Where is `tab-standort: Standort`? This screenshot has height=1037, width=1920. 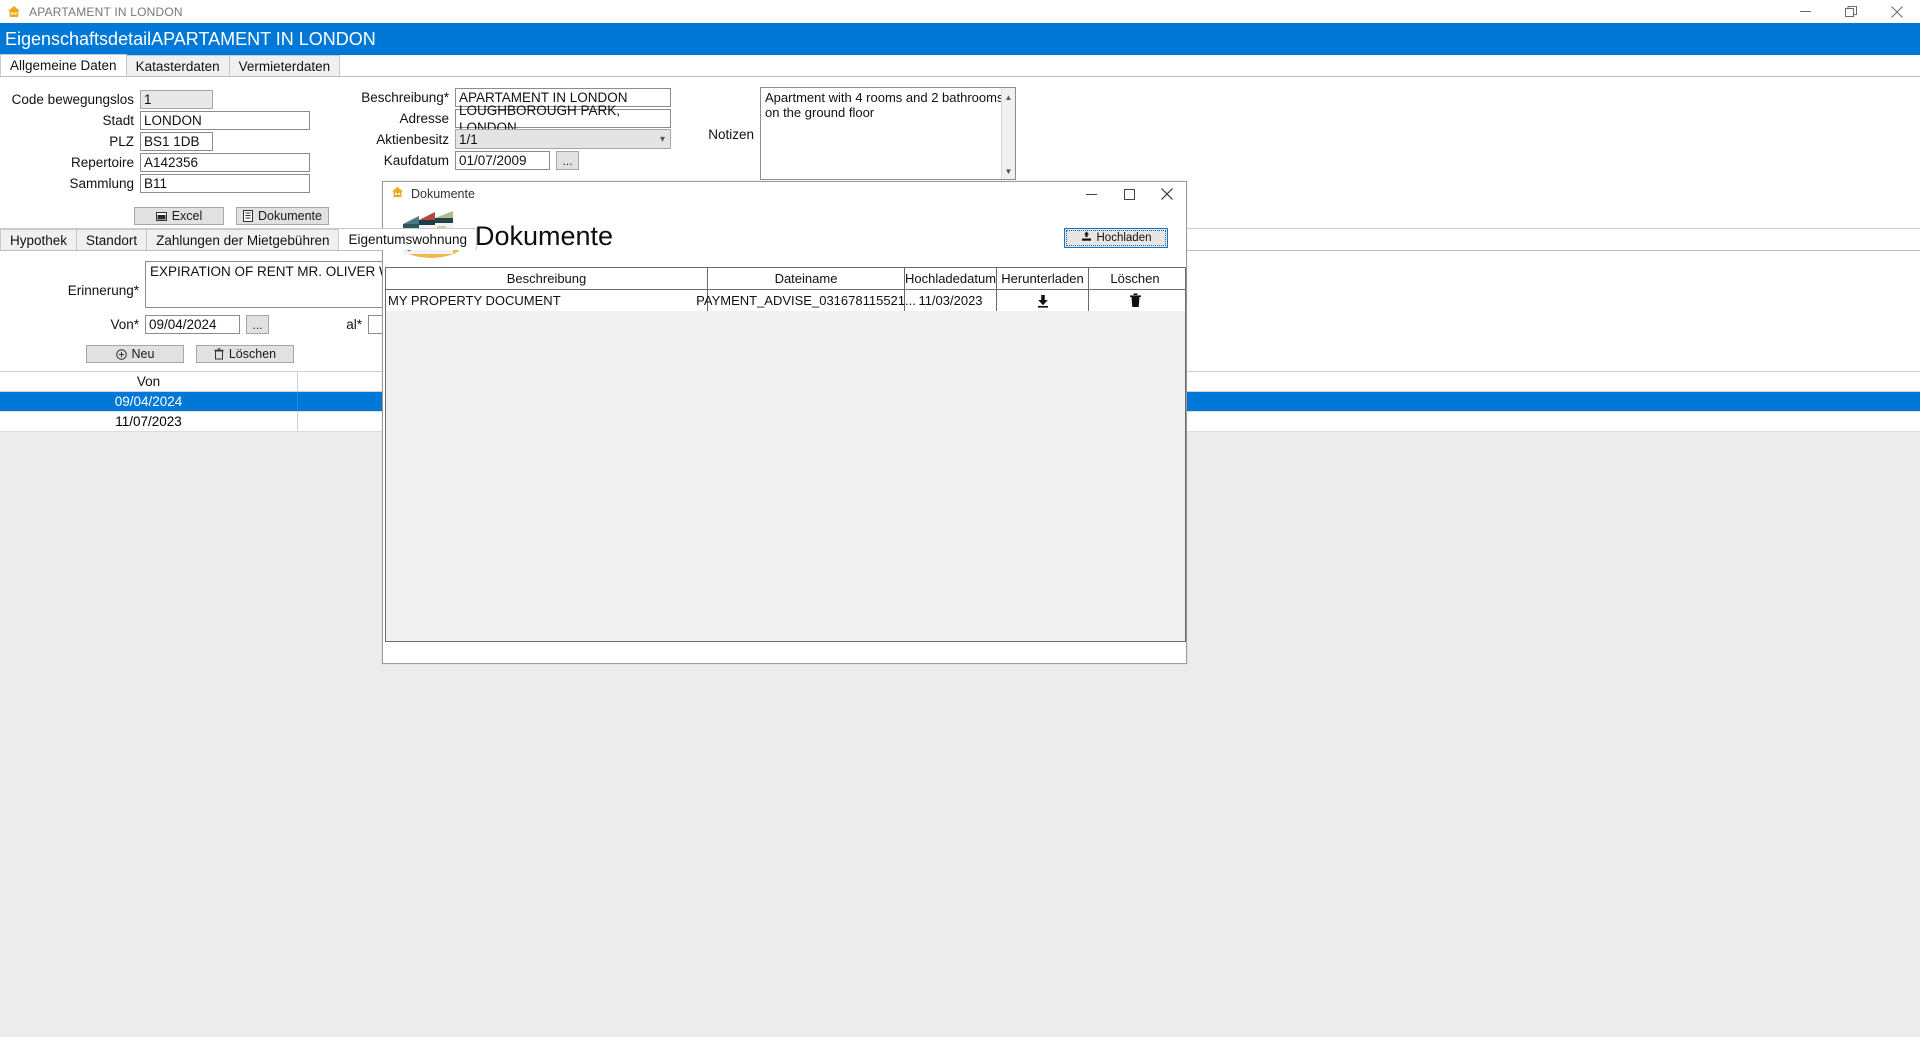
tab-standort: Standort is located at coordinates (112, 239).